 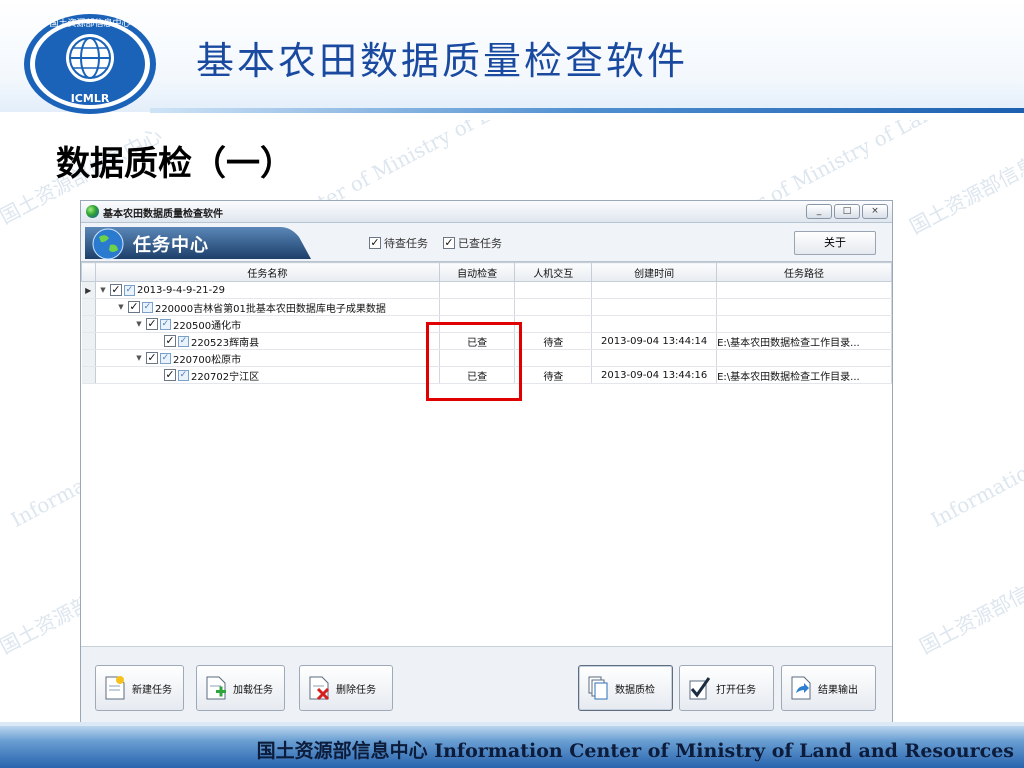 What do you see at coordinates (875, 211) in the screenshot?
I see `close-button: ×` at bounding box center [875, 211].